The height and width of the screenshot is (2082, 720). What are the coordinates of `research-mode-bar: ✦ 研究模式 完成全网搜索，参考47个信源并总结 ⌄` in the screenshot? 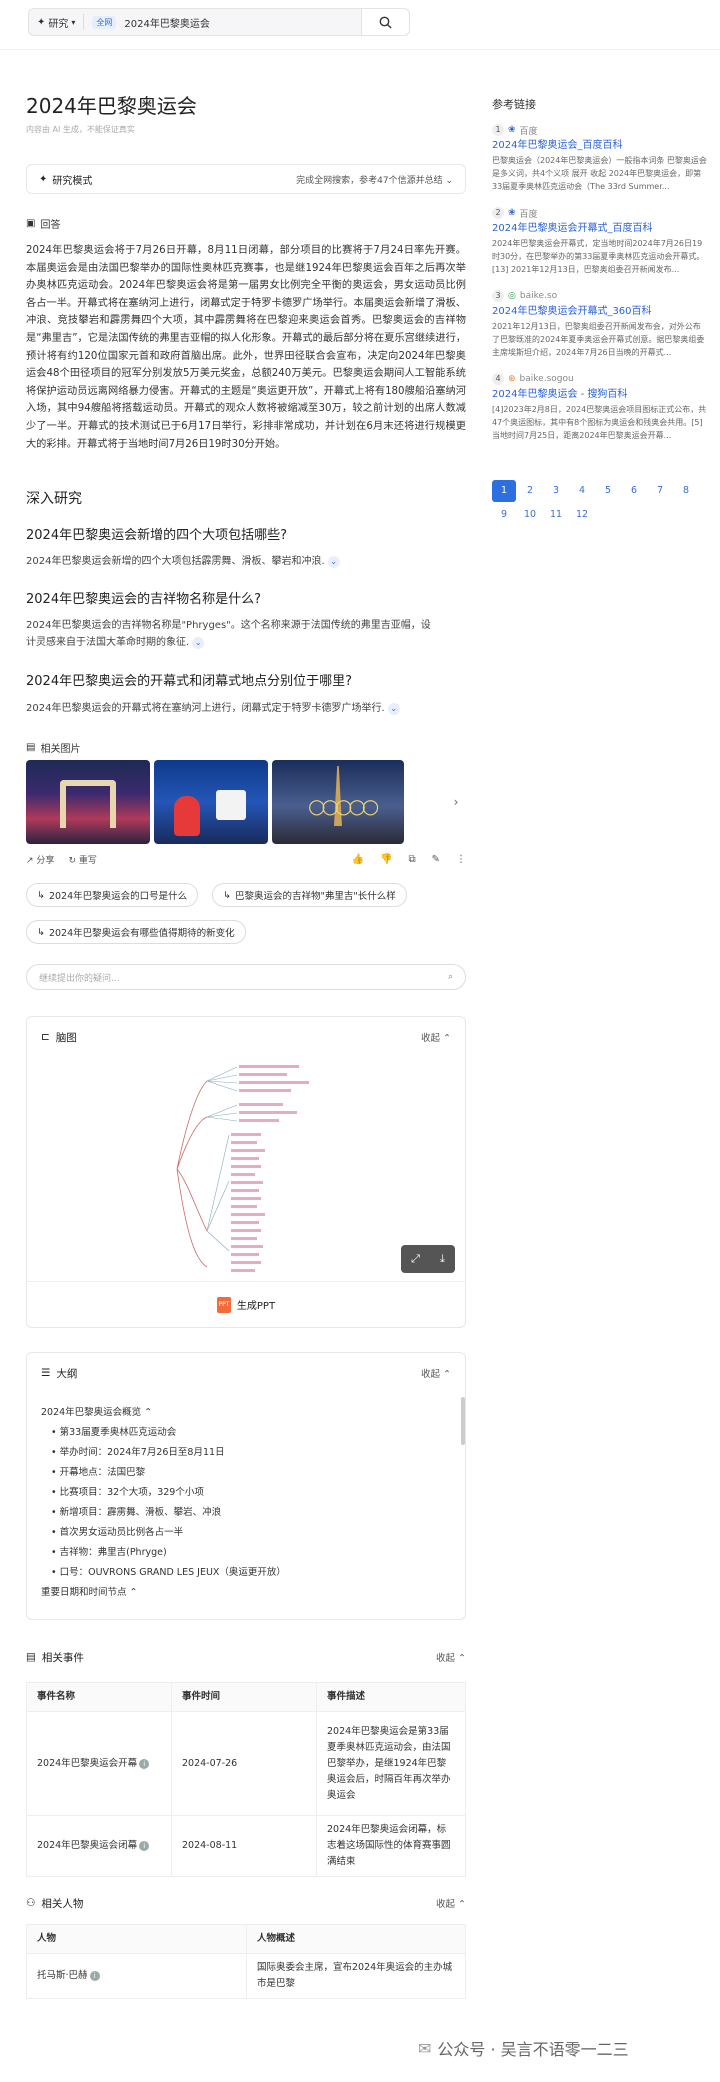 It's located at (246, 179).